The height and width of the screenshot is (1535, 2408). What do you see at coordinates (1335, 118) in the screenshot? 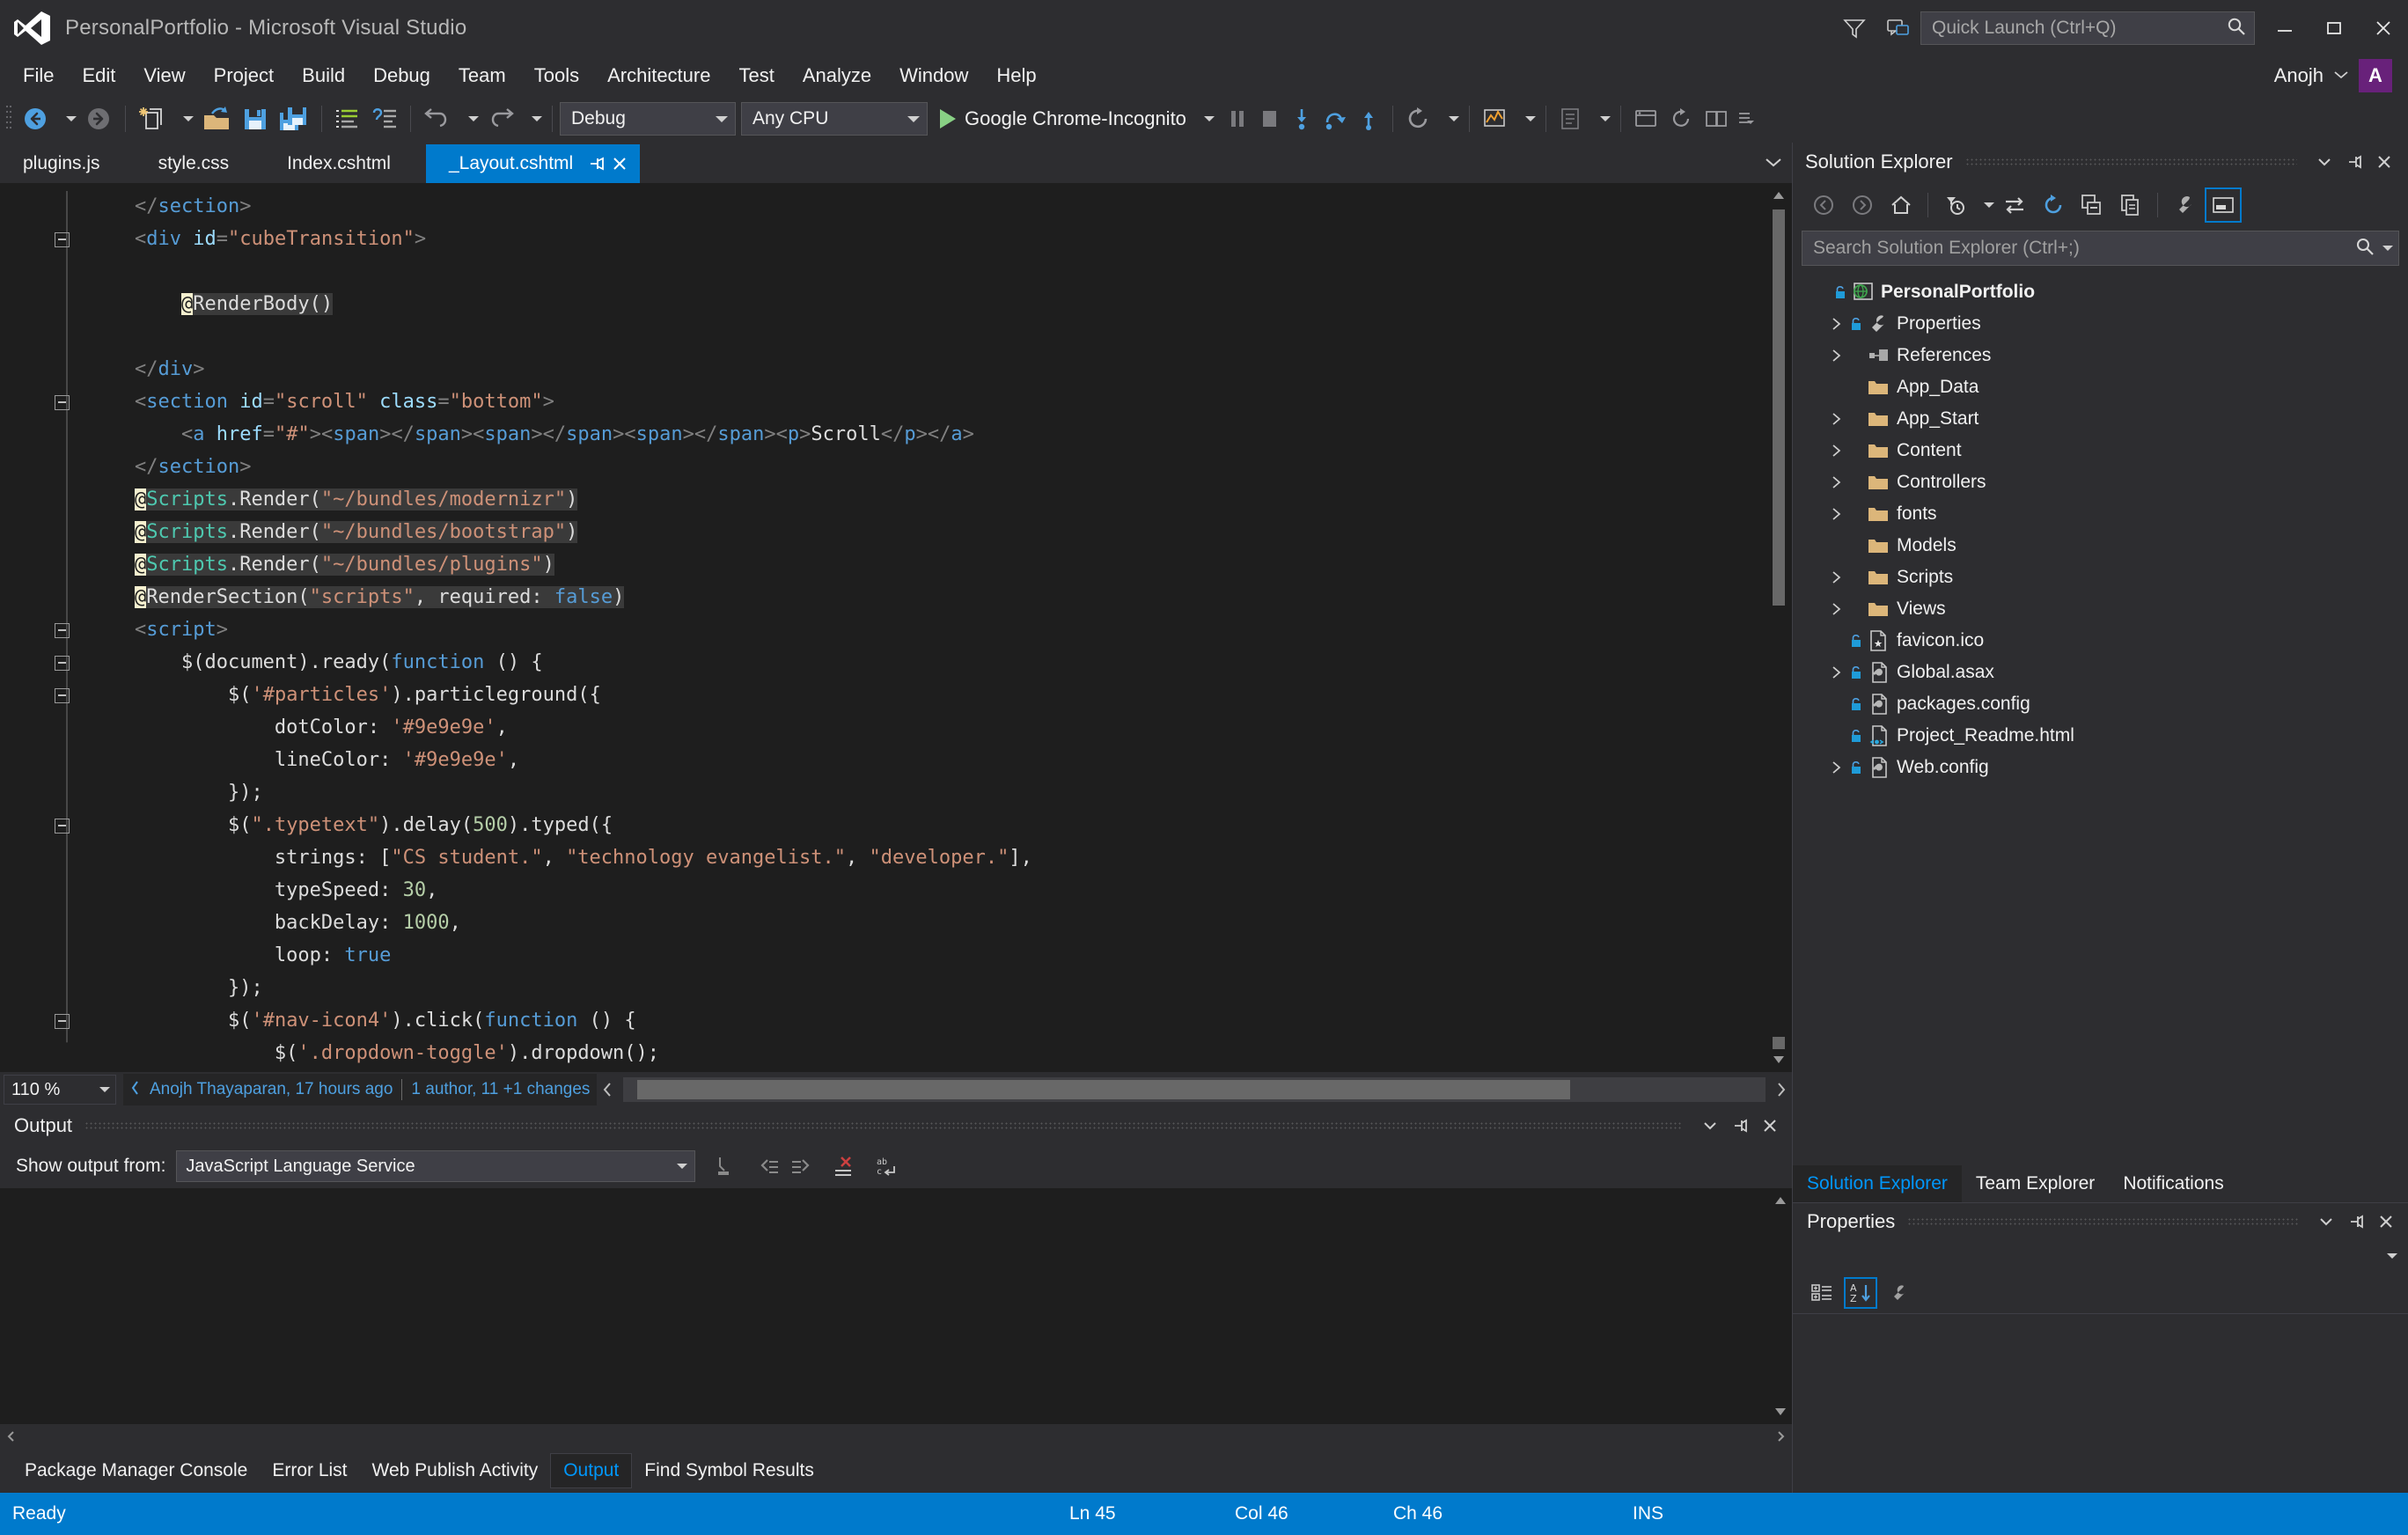
I see `step-over-icon` at bounding box center [1335, 118].